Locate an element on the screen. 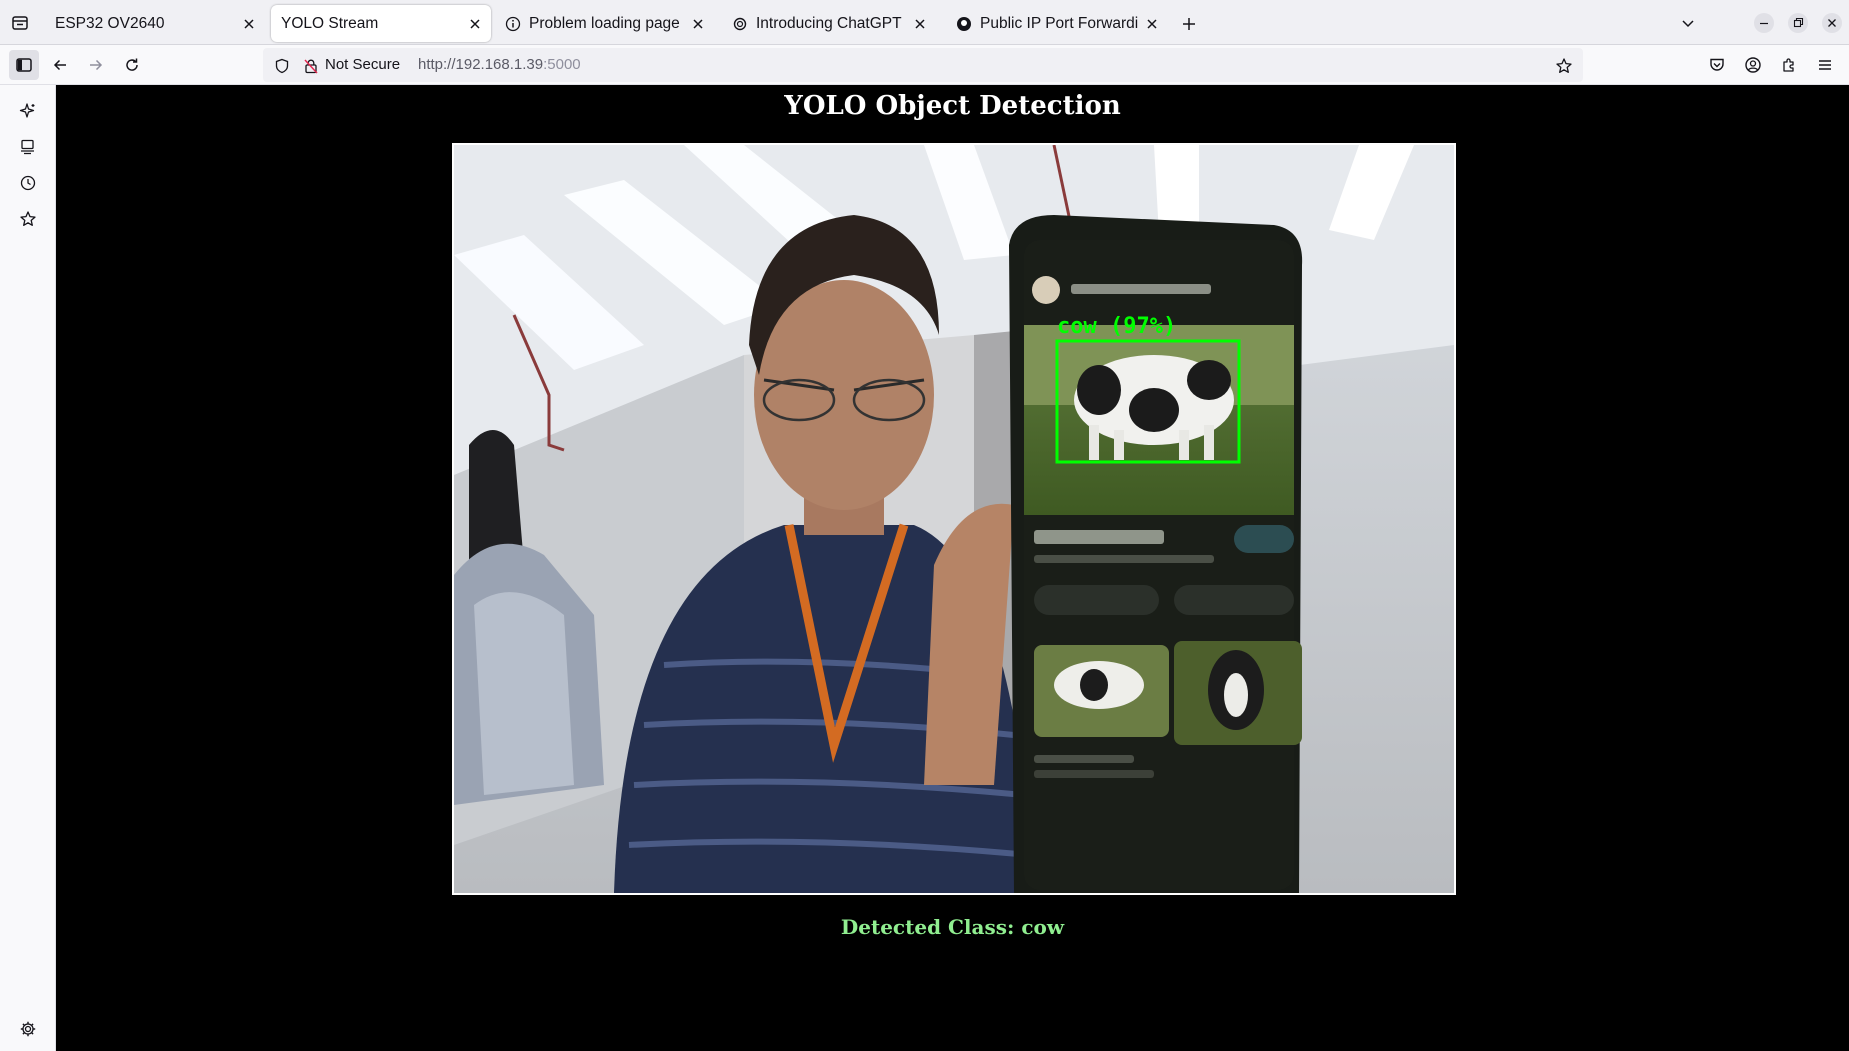 The image size is (1849, 1051). detection-label: cow (97%) is located at coordinates (1116, 326).